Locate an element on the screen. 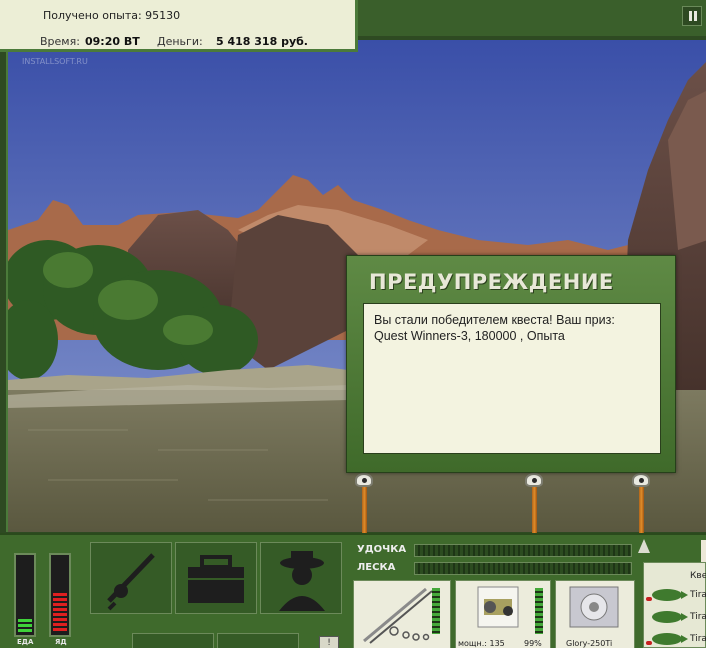 This screenshot has height=648, width=706. poison-label: ЯД is located at coordinates (61, 642).